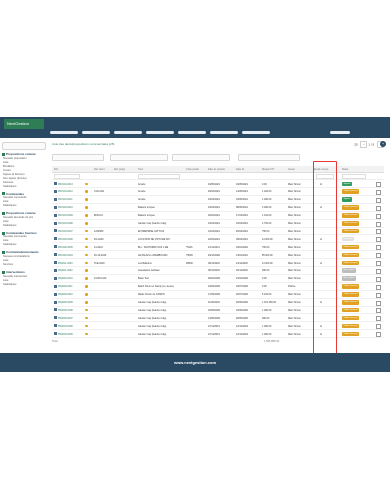 This screenshot has width=390, height=484. I want to click on sidebar-item: Facturée, so click(8, 182).